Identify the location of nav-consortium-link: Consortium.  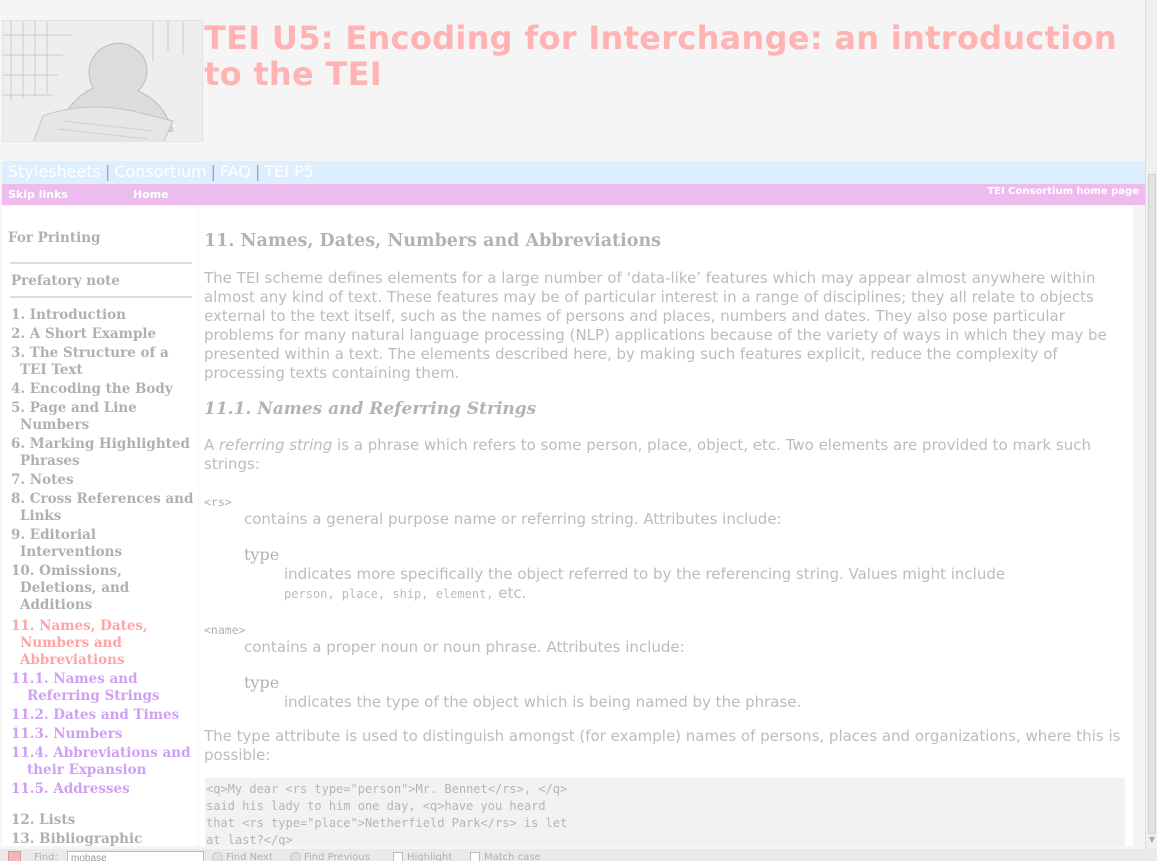
(160, 171).